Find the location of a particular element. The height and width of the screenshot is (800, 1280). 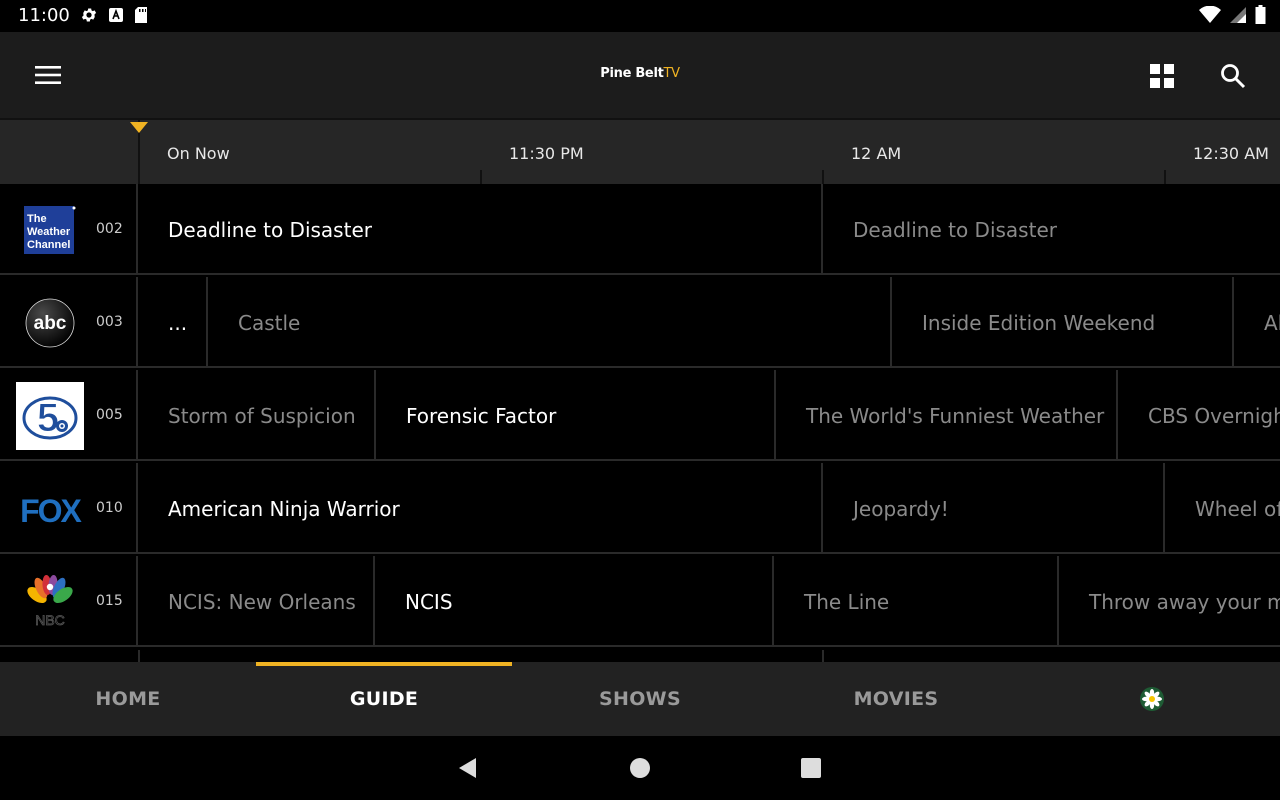

wdam-5-logo: 5 is located at coordinates (50, 416).